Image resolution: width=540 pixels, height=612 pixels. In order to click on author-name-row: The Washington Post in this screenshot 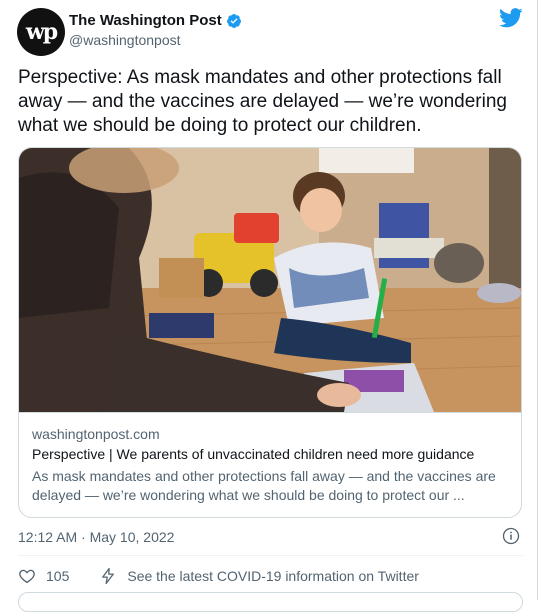, I will do `click(155, 20)`.